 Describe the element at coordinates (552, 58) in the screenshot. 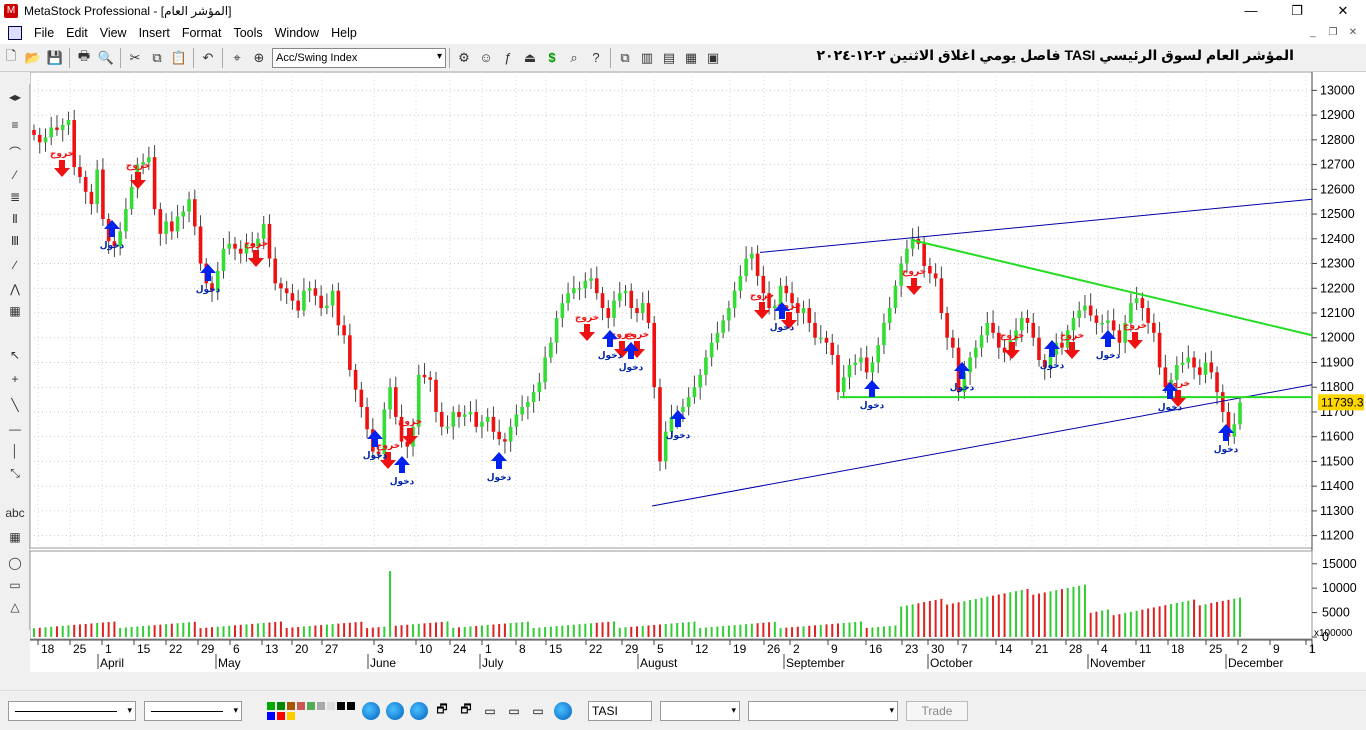

I see `dollar-icon: $` at that location.